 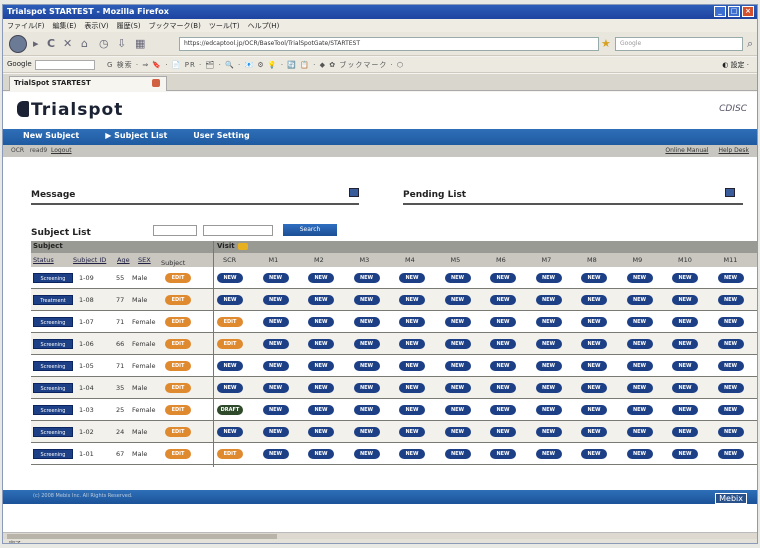 I want to click on visit-edit-button: EDIT, so click(x=230, y=322).